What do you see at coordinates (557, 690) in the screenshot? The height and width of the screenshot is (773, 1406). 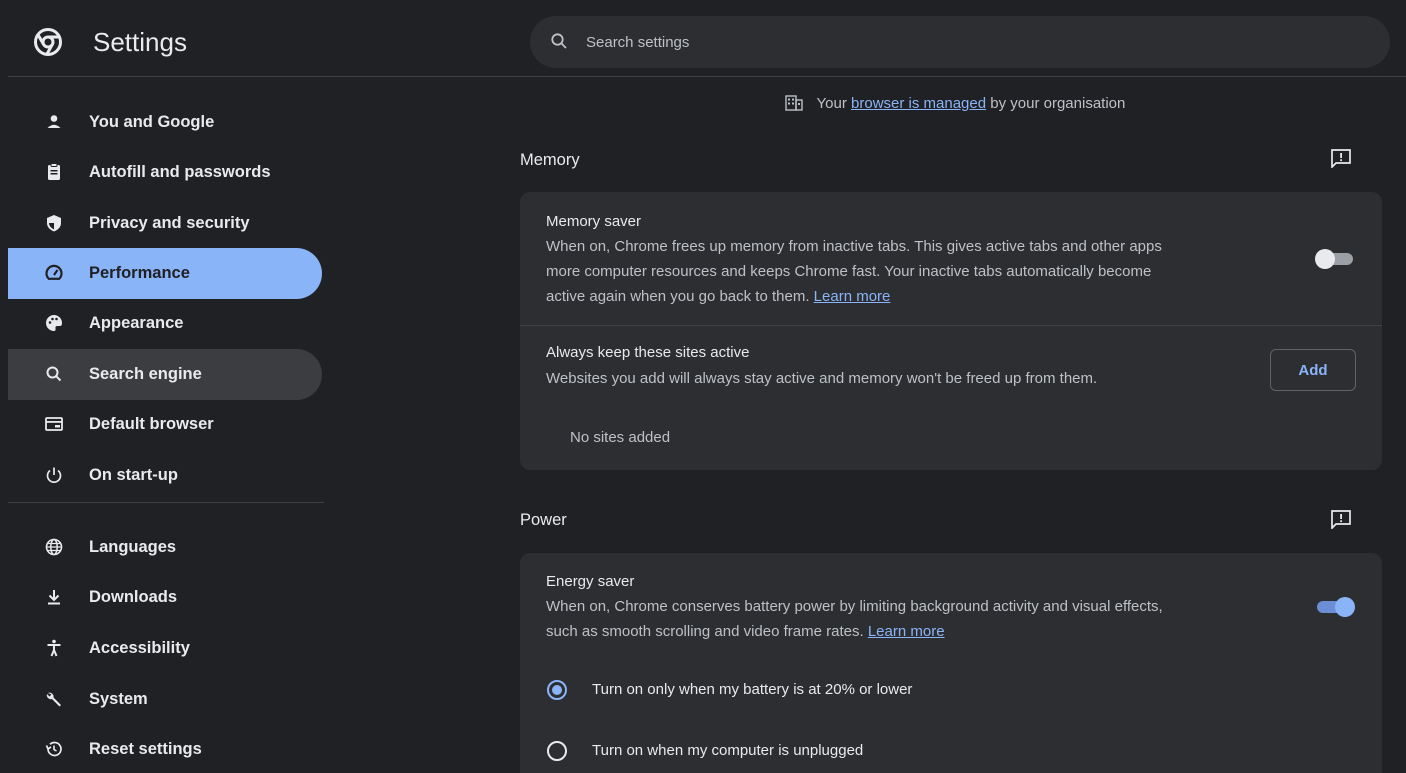 I see `radio-selected-icon` at bounding box center [557, 690].